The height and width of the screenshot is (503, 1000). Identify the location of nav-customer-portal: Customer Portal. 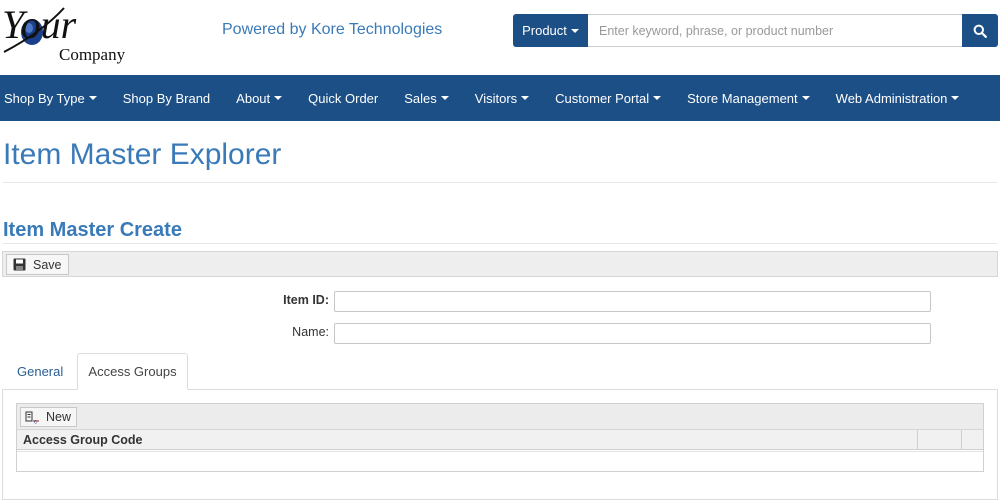
(608, 98).